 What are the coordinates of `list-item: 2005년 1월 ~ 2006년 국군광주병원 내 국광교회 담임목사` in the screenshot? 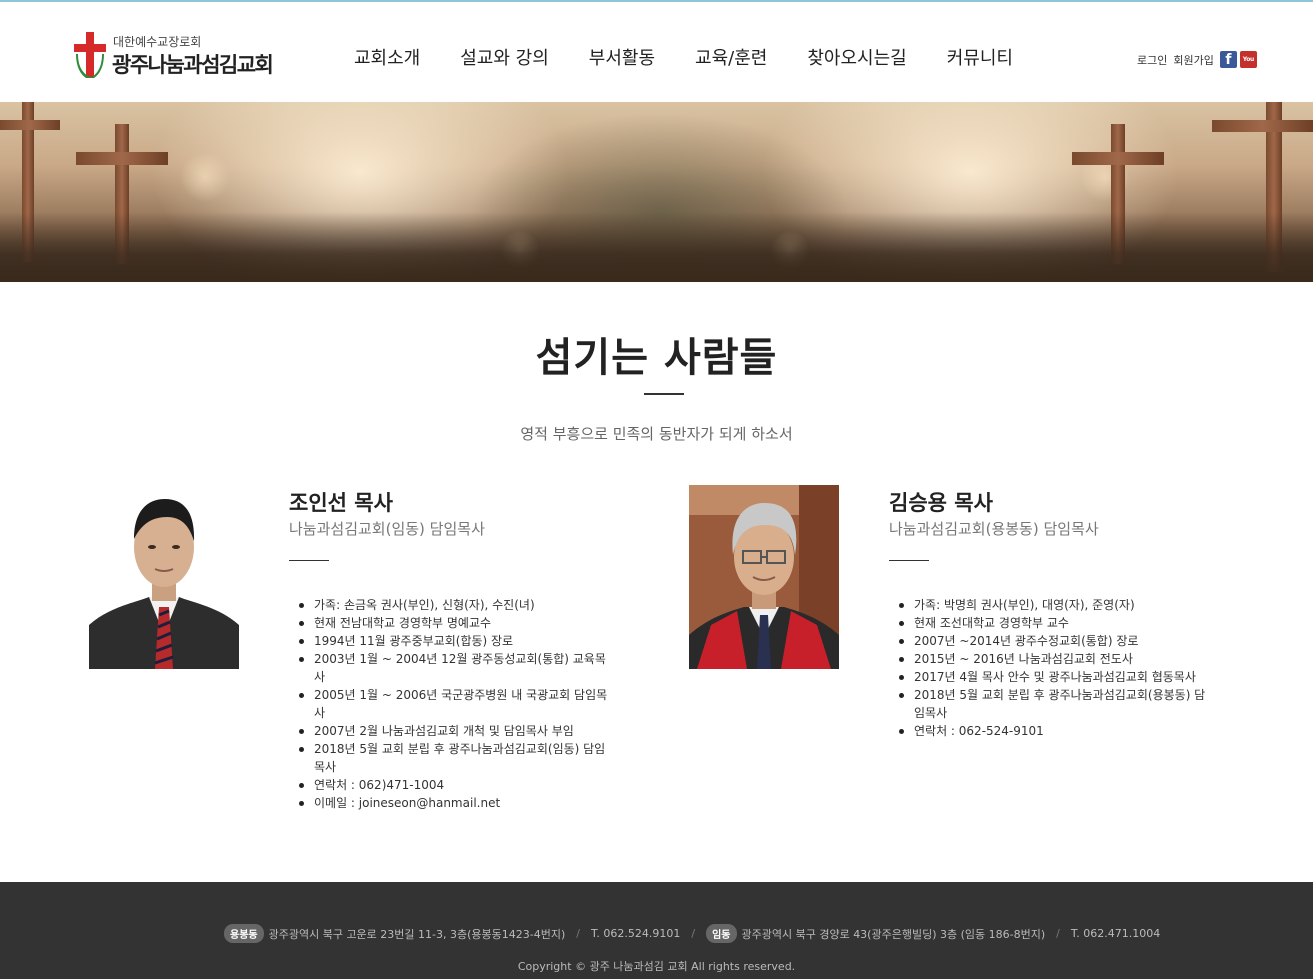 It's located at (451, 704).